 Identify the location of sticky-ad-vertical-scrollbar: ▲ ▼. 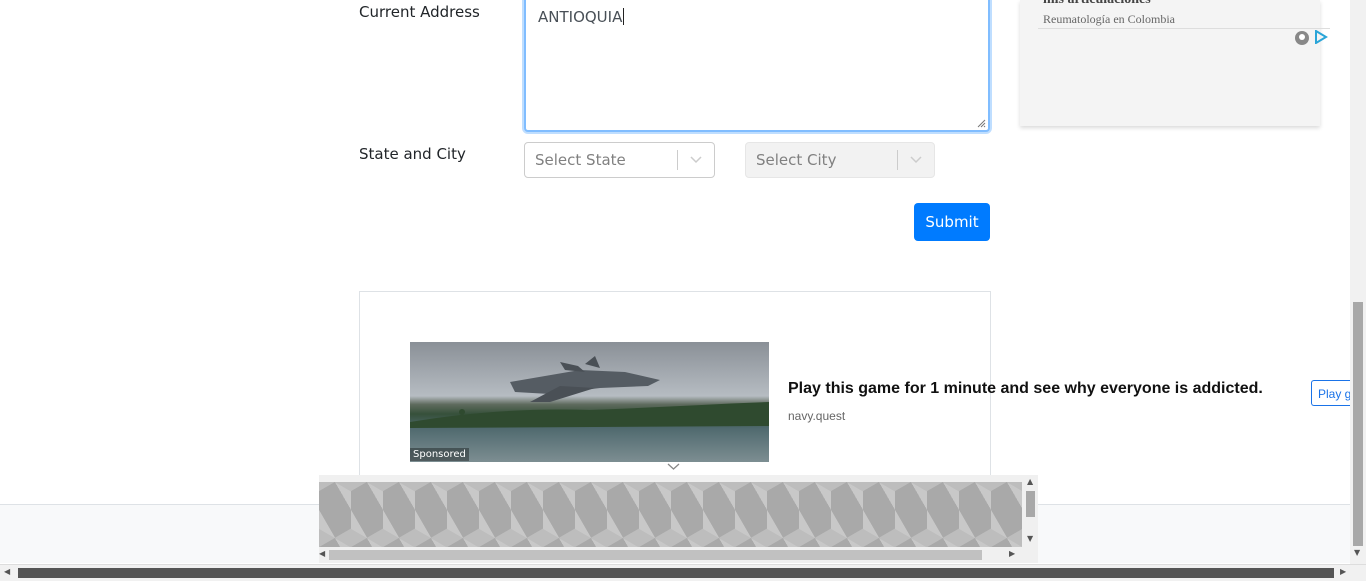
(1030, 511).